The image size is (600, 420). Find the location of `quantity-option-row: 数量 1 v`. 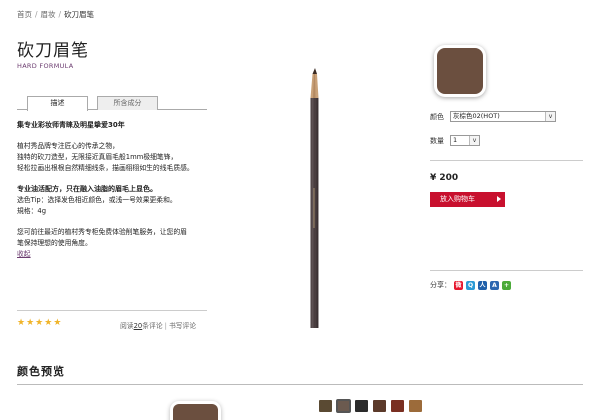

quantity-option-row: 数量 1 v is located at coordinates (455, 140).